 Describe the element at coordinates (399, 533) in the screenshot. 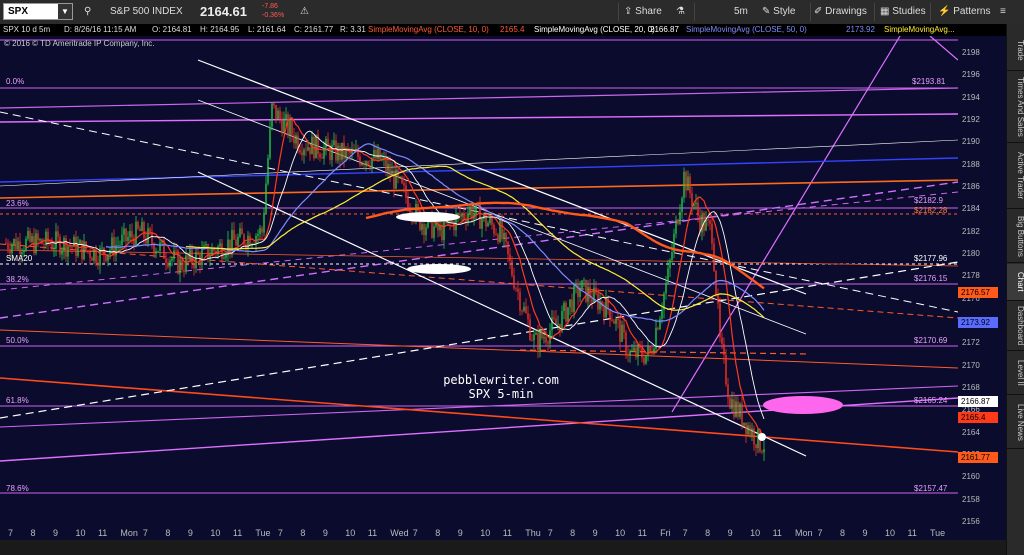

I see `x-tick-label: Wed` at that location.